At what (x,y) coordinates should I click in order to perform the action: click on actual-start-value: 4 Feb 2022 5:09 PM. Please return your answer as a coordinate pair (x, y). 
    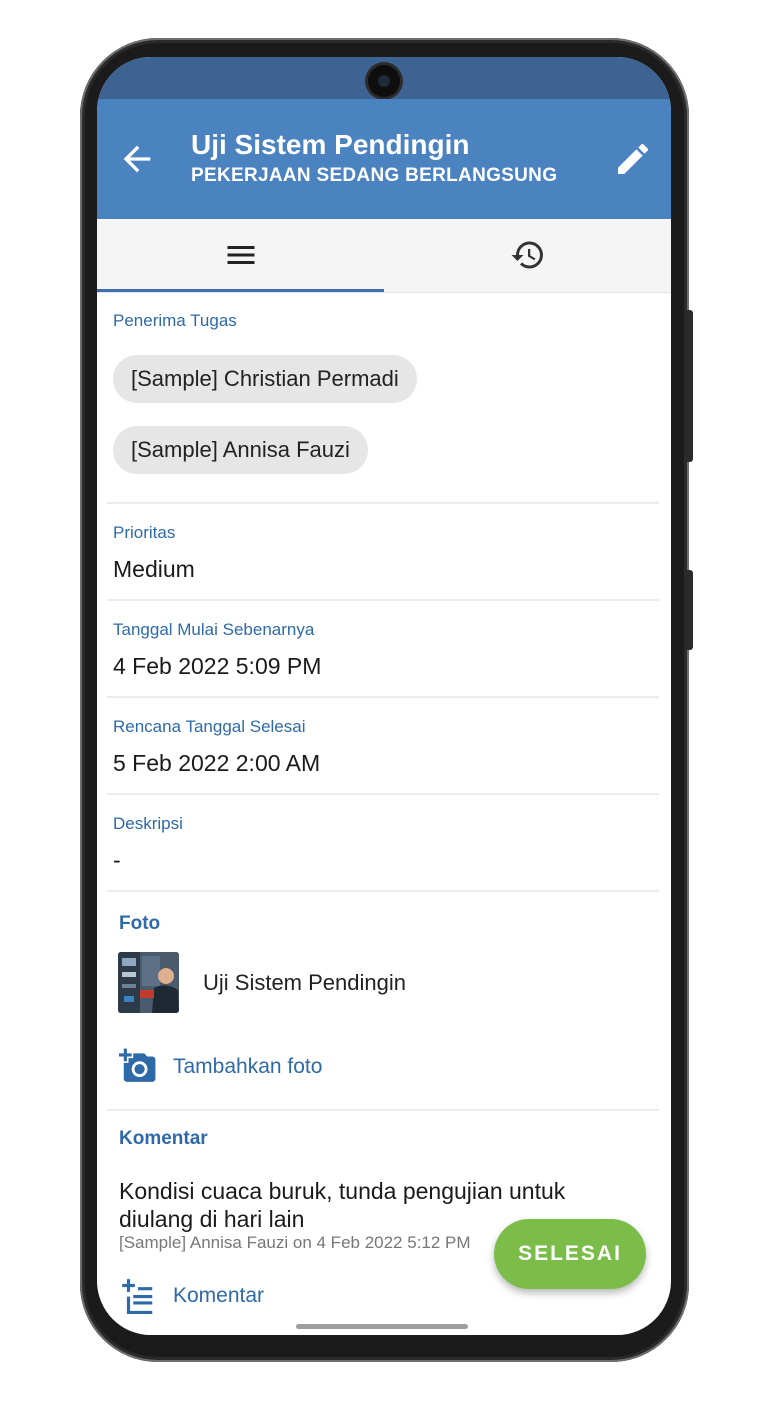
    Looking at the image, I should click on (217, 666).